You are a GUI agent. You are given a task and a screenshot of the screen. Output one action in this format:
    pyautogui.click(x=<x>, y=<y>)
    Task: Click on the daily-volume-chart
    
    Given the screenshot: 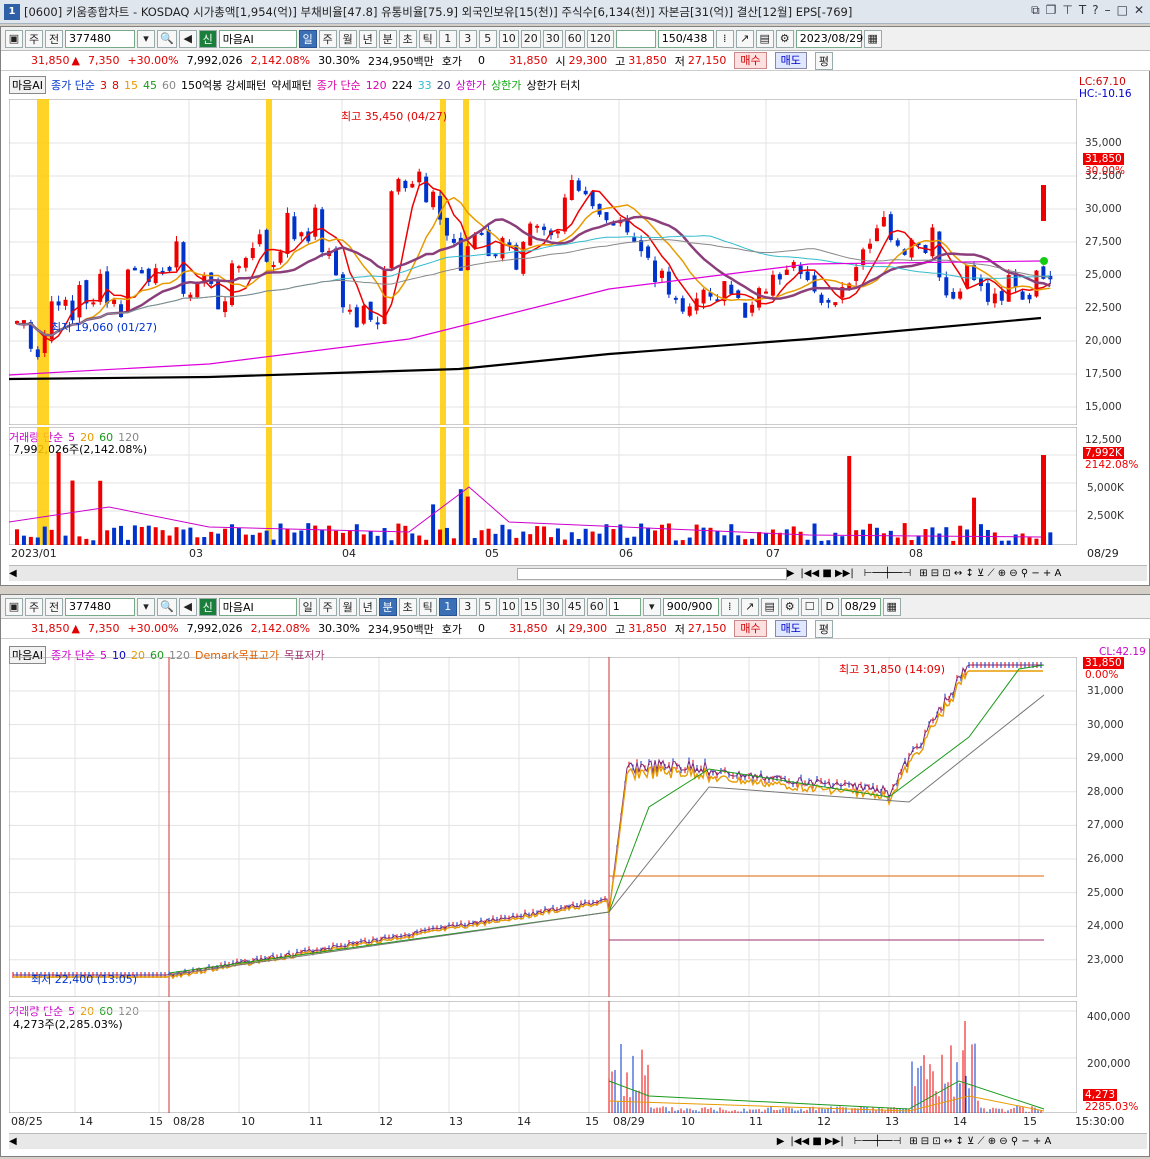 What is the action you would take?
    pyautogui.click(x=543, y=486)
    